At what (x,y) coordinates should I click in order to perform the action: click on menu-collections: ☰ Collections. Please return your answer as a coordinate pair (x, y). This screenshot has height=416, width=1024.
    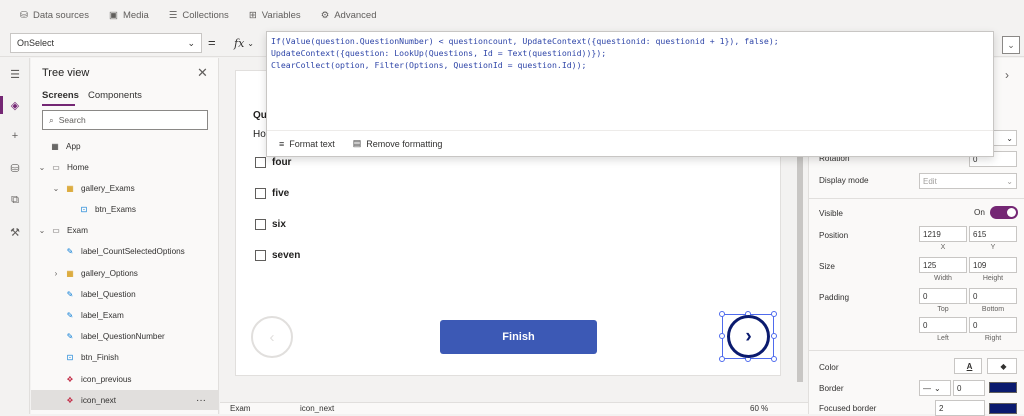
    Looking at the image, I should click on (199, 15).